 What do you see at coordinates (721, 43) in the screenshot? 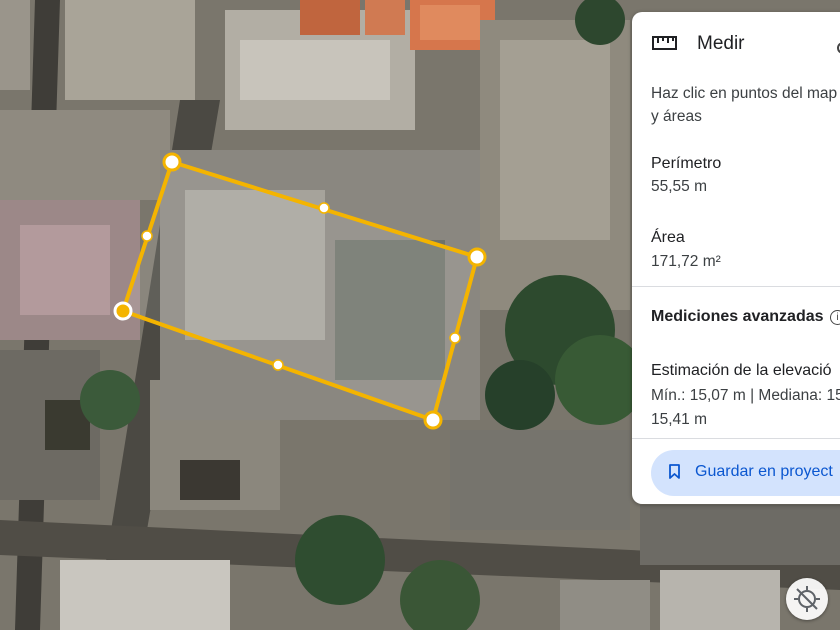
I see `panel-title: Medir` at bounding box center [721, 43].